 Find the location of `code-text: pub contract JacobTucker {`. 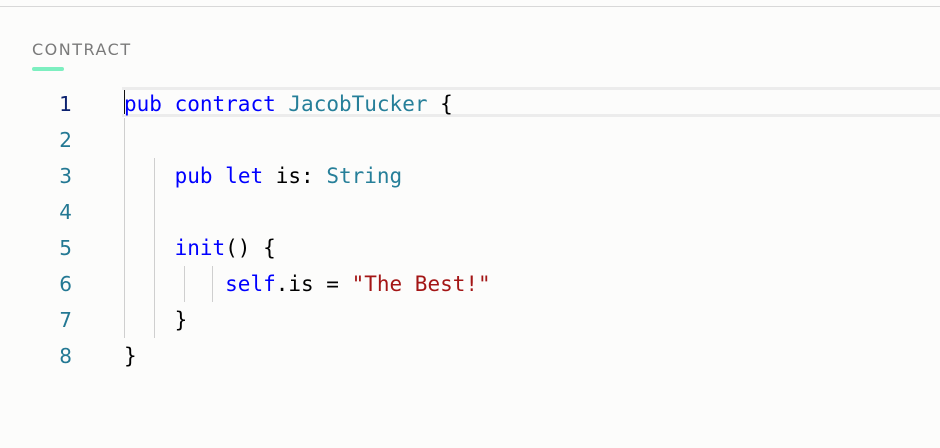

code-text: pub contract JacobTucker { is located at coordinates (288, 104).